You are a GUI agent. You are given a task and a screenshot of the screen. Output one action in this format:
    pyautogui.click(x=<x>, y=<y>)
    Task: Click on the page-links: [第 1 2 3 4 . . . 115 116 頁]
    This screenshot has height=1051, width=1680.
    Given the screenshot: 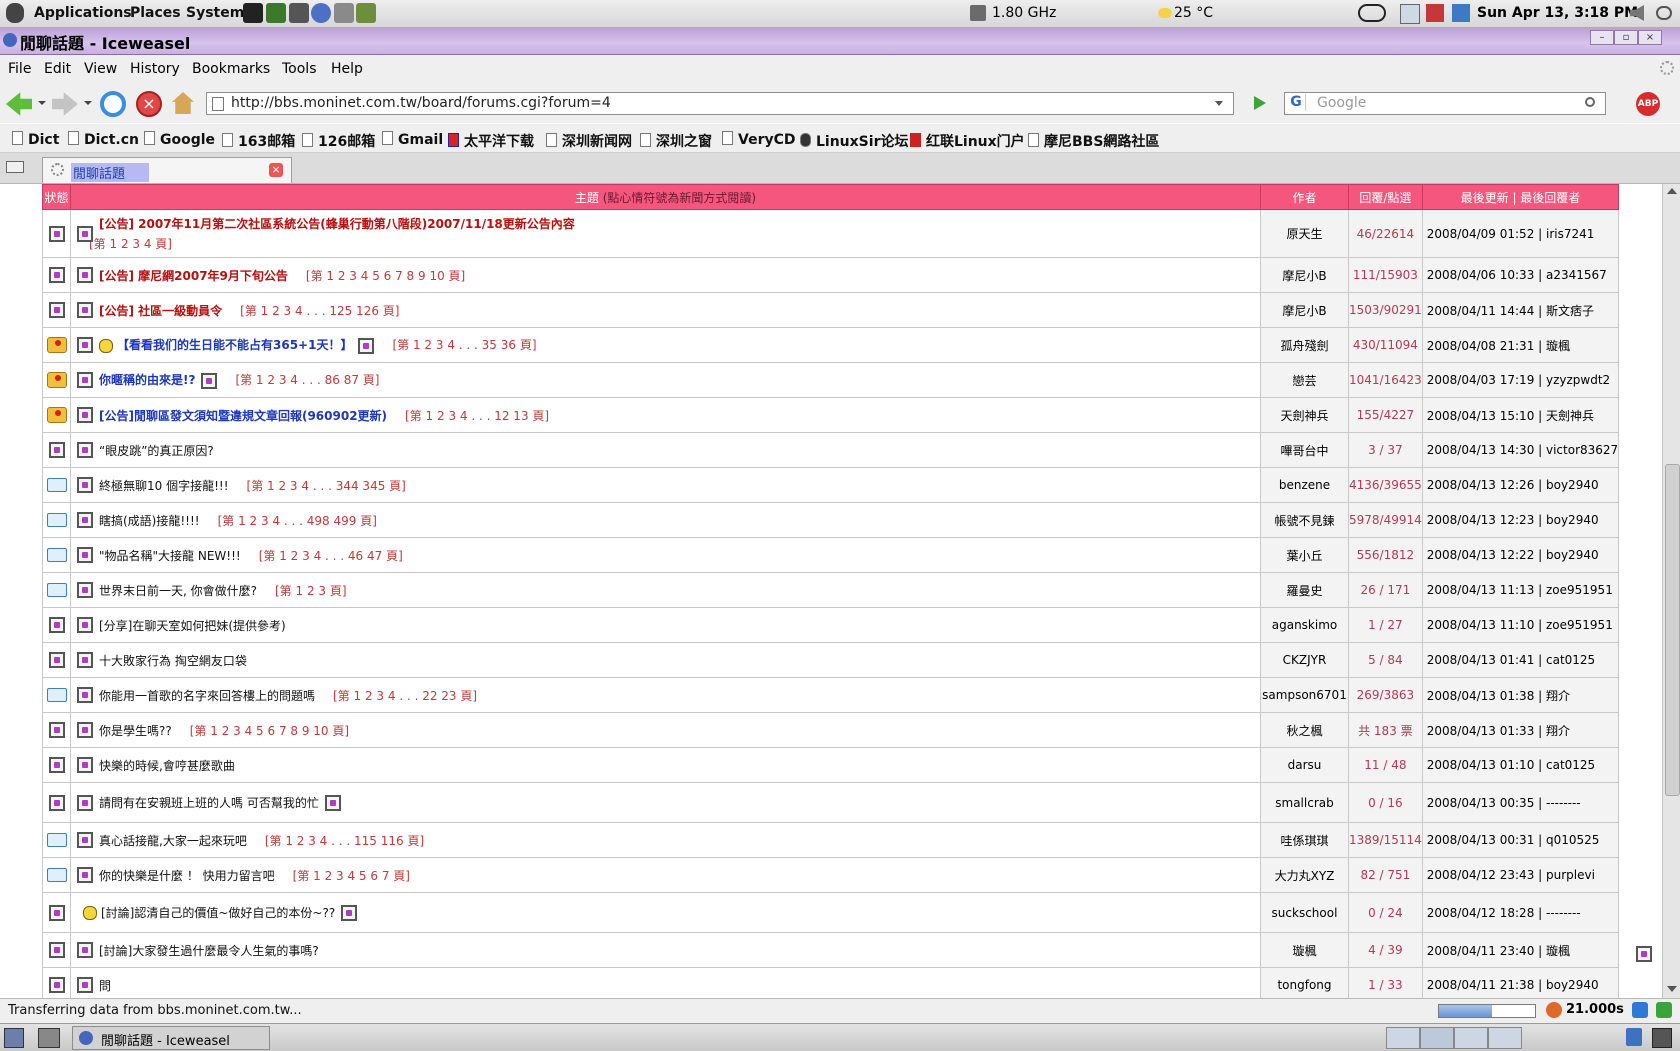 What is the action you would take?
    pyautogui.click(x=344, y=841)
    